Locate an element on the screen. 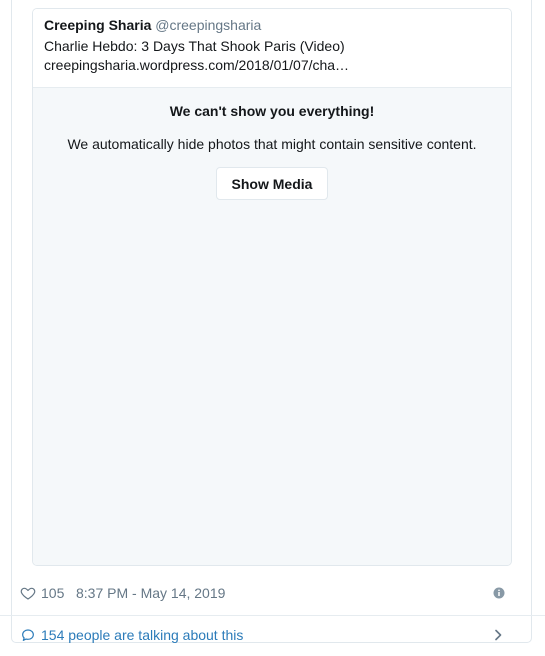 This screenshot has width=545, height=656. sensitive-title: We can't show you everything! is located at coordinates (272, 111).